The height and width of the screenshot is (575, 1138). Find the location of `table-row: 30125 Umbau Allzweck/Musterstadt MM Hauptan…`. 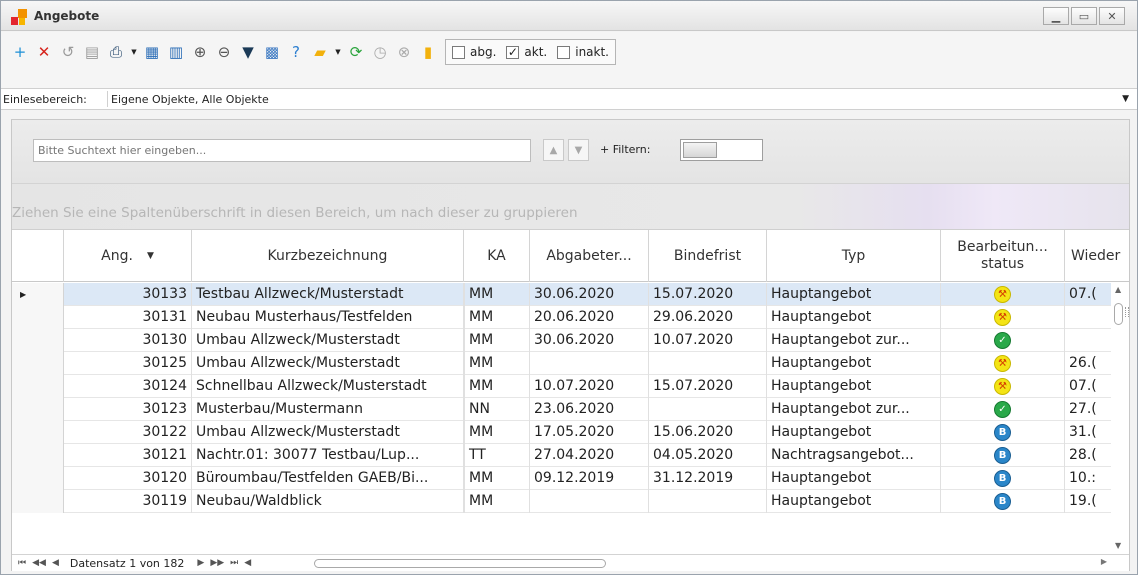

table-row: 30125 Umbau Allzweck/Musterstadt MM Hauptan… is located at coordinates (562, 363).